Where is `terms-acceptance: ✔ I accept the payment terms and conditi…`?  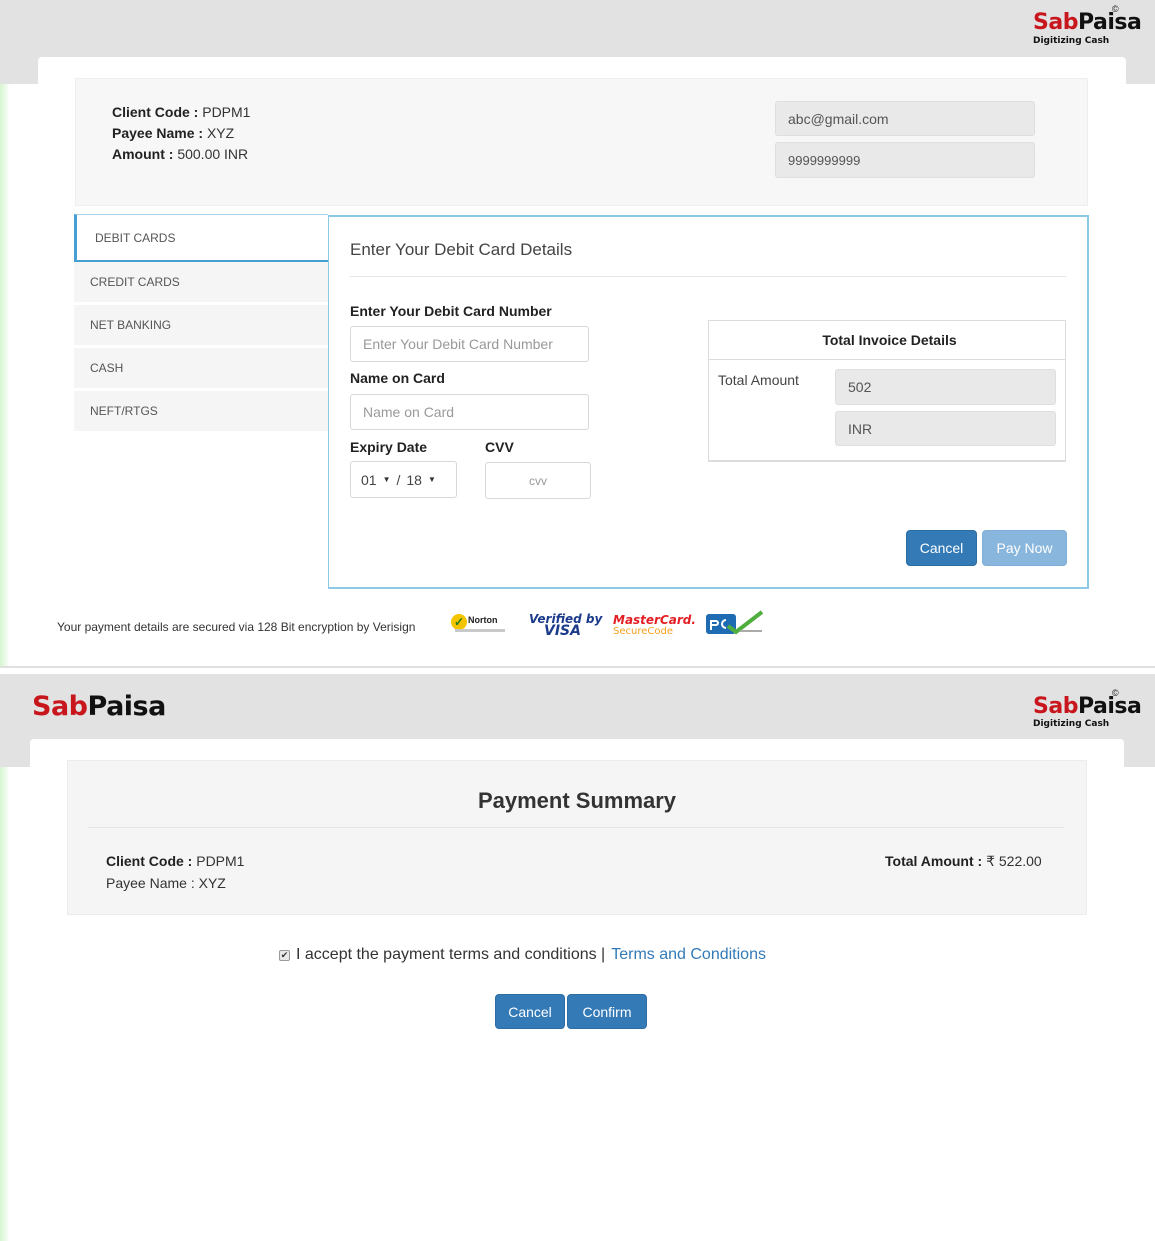 terms-acceptance: ✔ I accept the payment terms and conditi… is located at coordinates (522, 955).